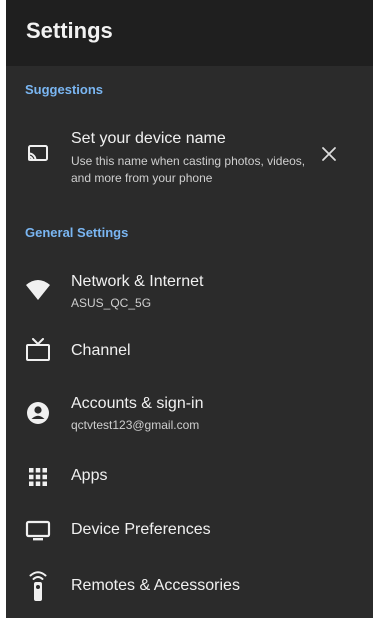 This screenshot has height=618, width=377. What do you see at coordinates (189, 477) in the screenshot?
I see `settings-item-apps: Apps` at bounding box center [189, 477].